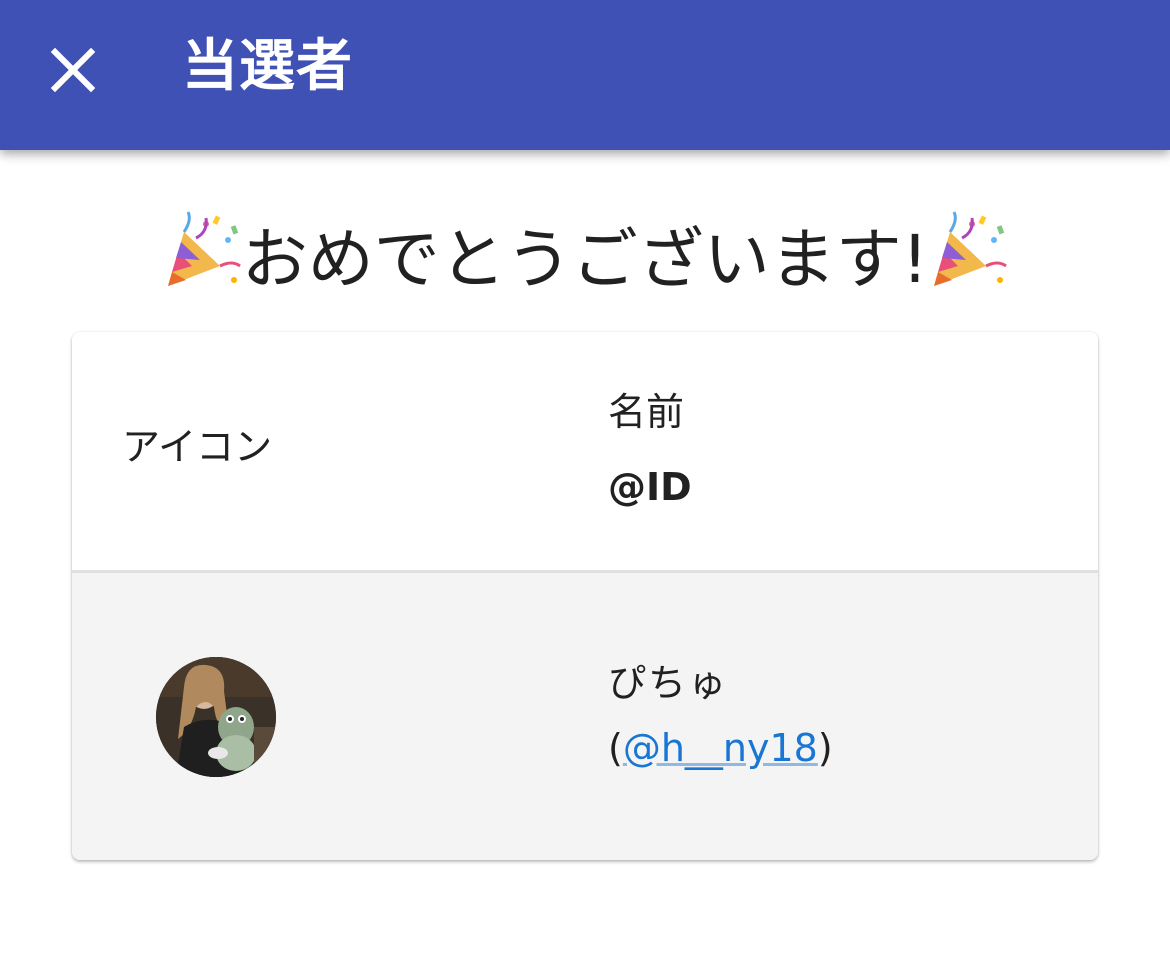 The width and height of the screenshot is (1170, 953). I want to click on id-open-paren: (, so click(615, 748).